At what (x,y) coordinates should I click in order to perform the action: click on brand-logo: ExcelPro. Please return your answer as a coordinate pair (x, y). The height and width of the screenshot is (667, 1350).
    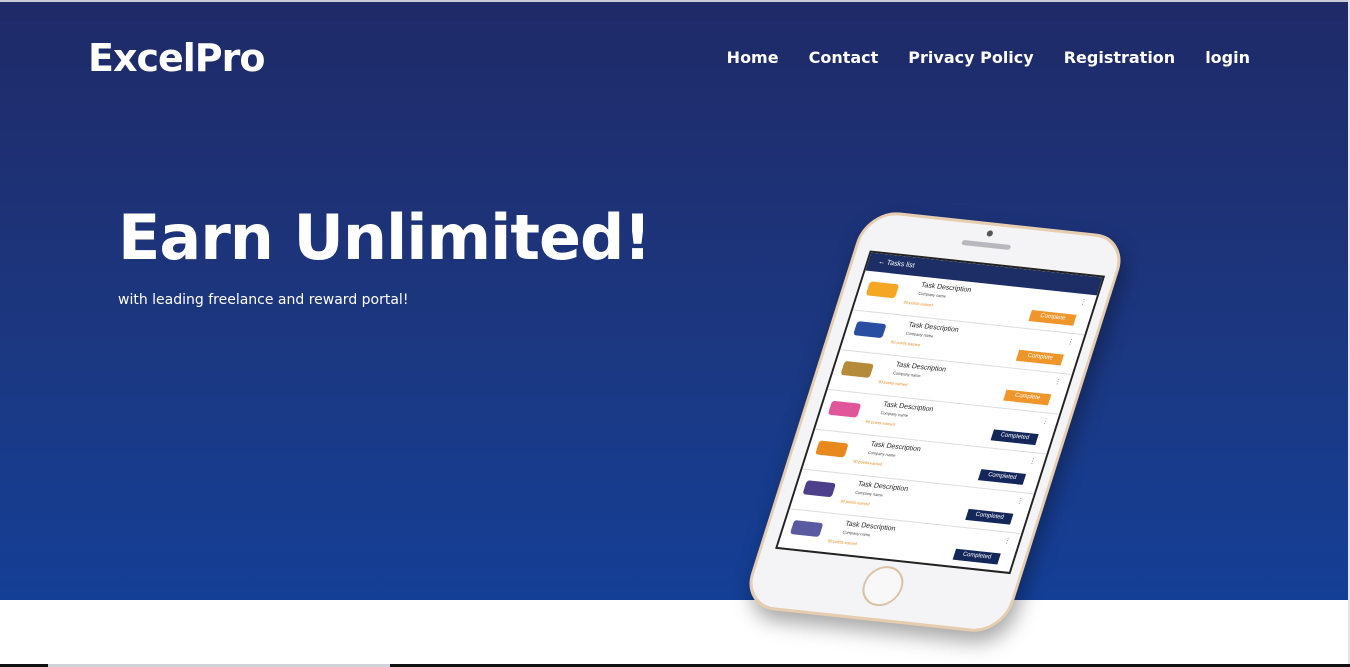
    Looking at the image, I should click on (176, 58).